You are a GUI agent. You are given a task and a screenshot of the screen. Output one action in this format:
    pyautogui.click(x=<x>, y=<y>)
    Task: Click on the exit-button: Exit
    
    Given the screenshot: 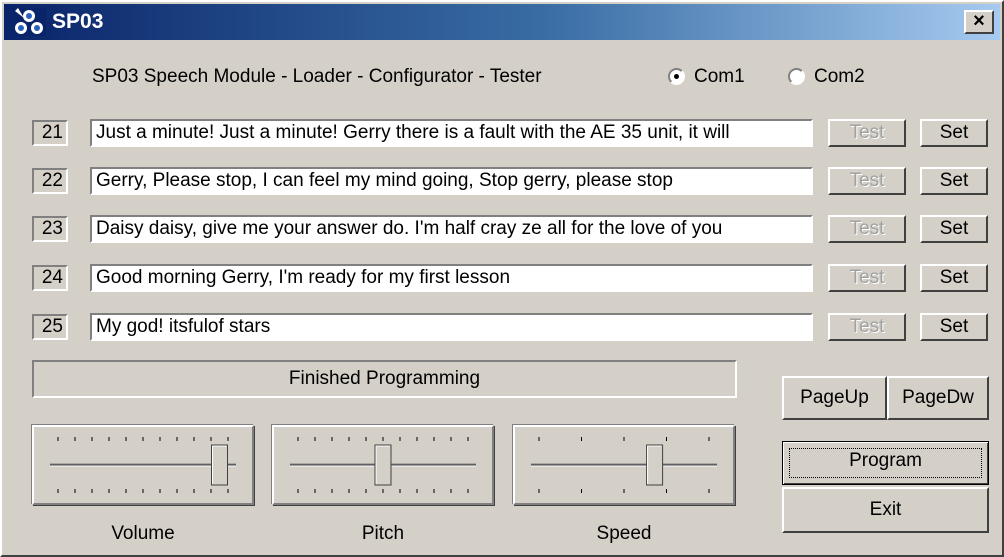 What is the action you would take?
    pyautogui.click(x=885, y=510)
    